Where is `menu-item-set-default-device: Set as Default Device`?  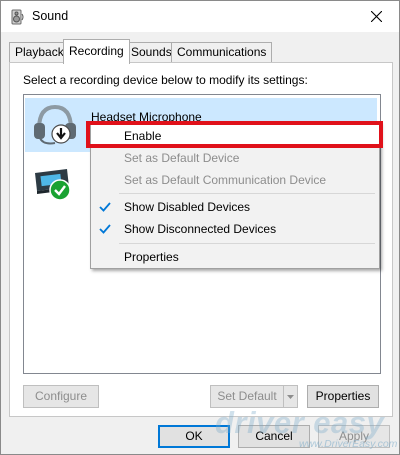 menu-item-set-default-device: Set as Default Device is located at coordinates (235, 158).